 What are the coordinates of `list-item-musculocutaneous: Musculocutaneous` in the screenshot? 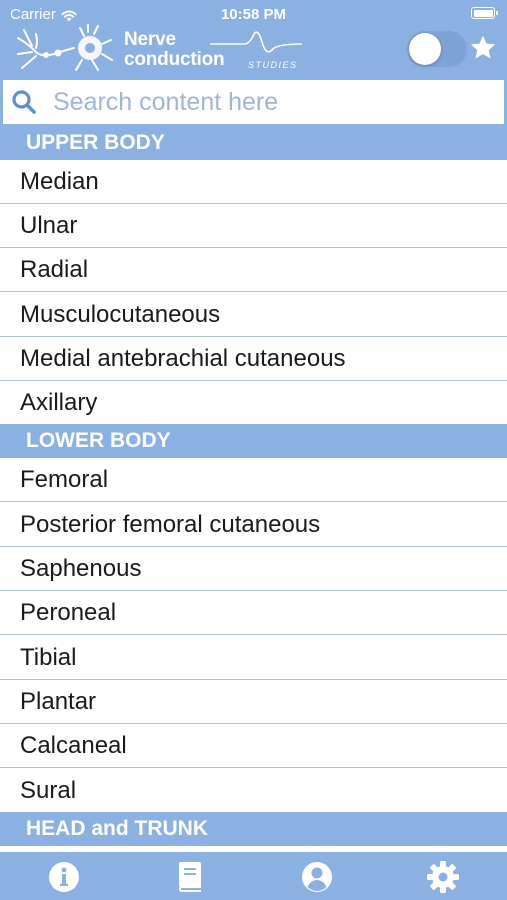 It's located at (253, 315).